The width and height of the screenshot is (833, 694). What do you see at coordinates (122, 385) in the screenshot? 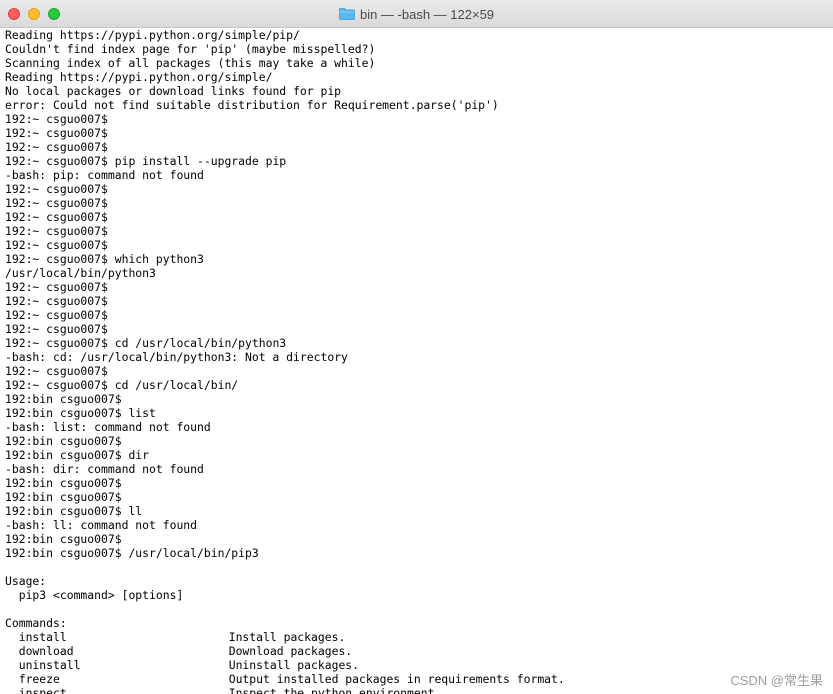
I see `terminal-line-text: 192:~ csguo007$ cd /usr/local/bin/` at bounding box center [122, 385].